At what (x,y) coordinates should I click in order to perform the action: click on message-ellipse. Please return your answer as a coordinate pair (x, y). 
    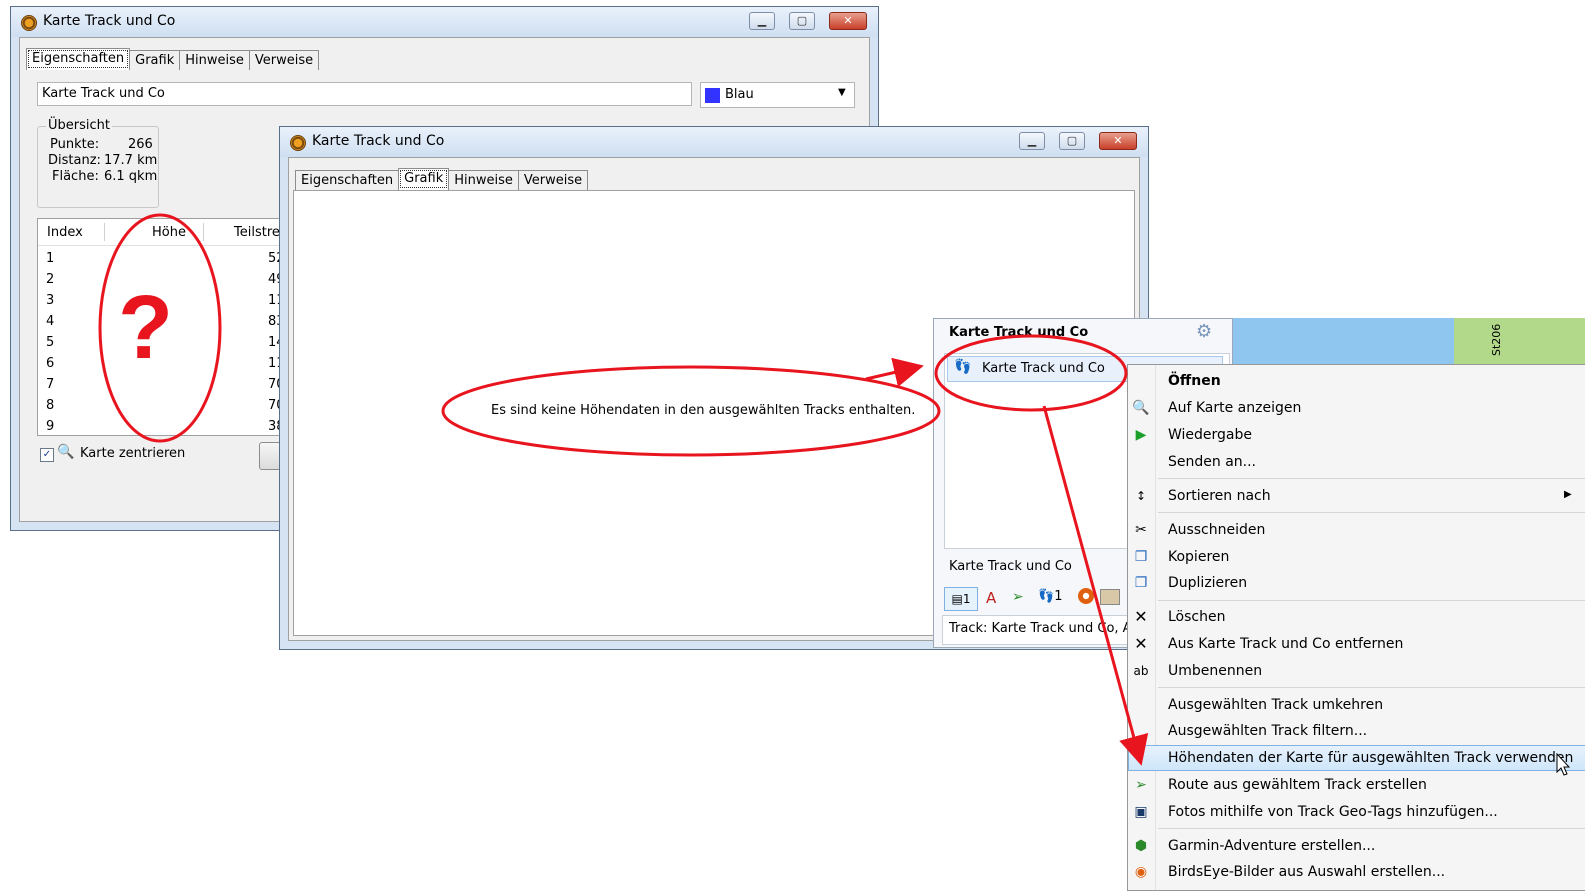
    Looking at the image, I should click on (691, 411).